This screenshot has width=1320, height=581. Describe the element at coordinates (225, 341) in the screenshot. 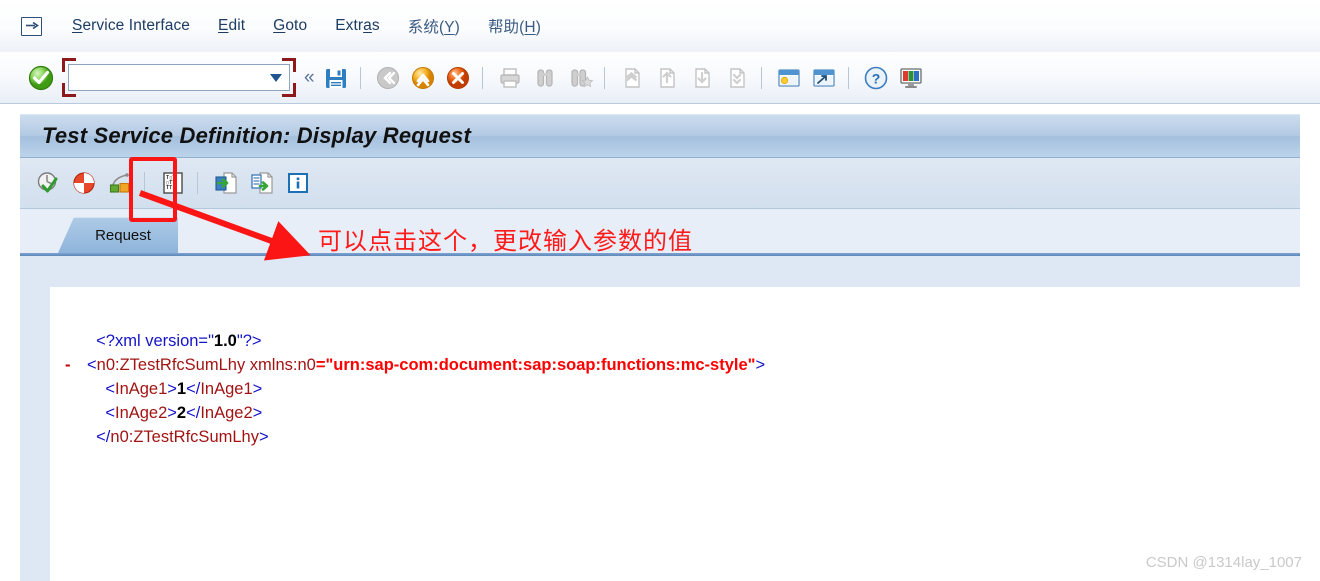

I see `xml-token-tx: 1.0` at that location.